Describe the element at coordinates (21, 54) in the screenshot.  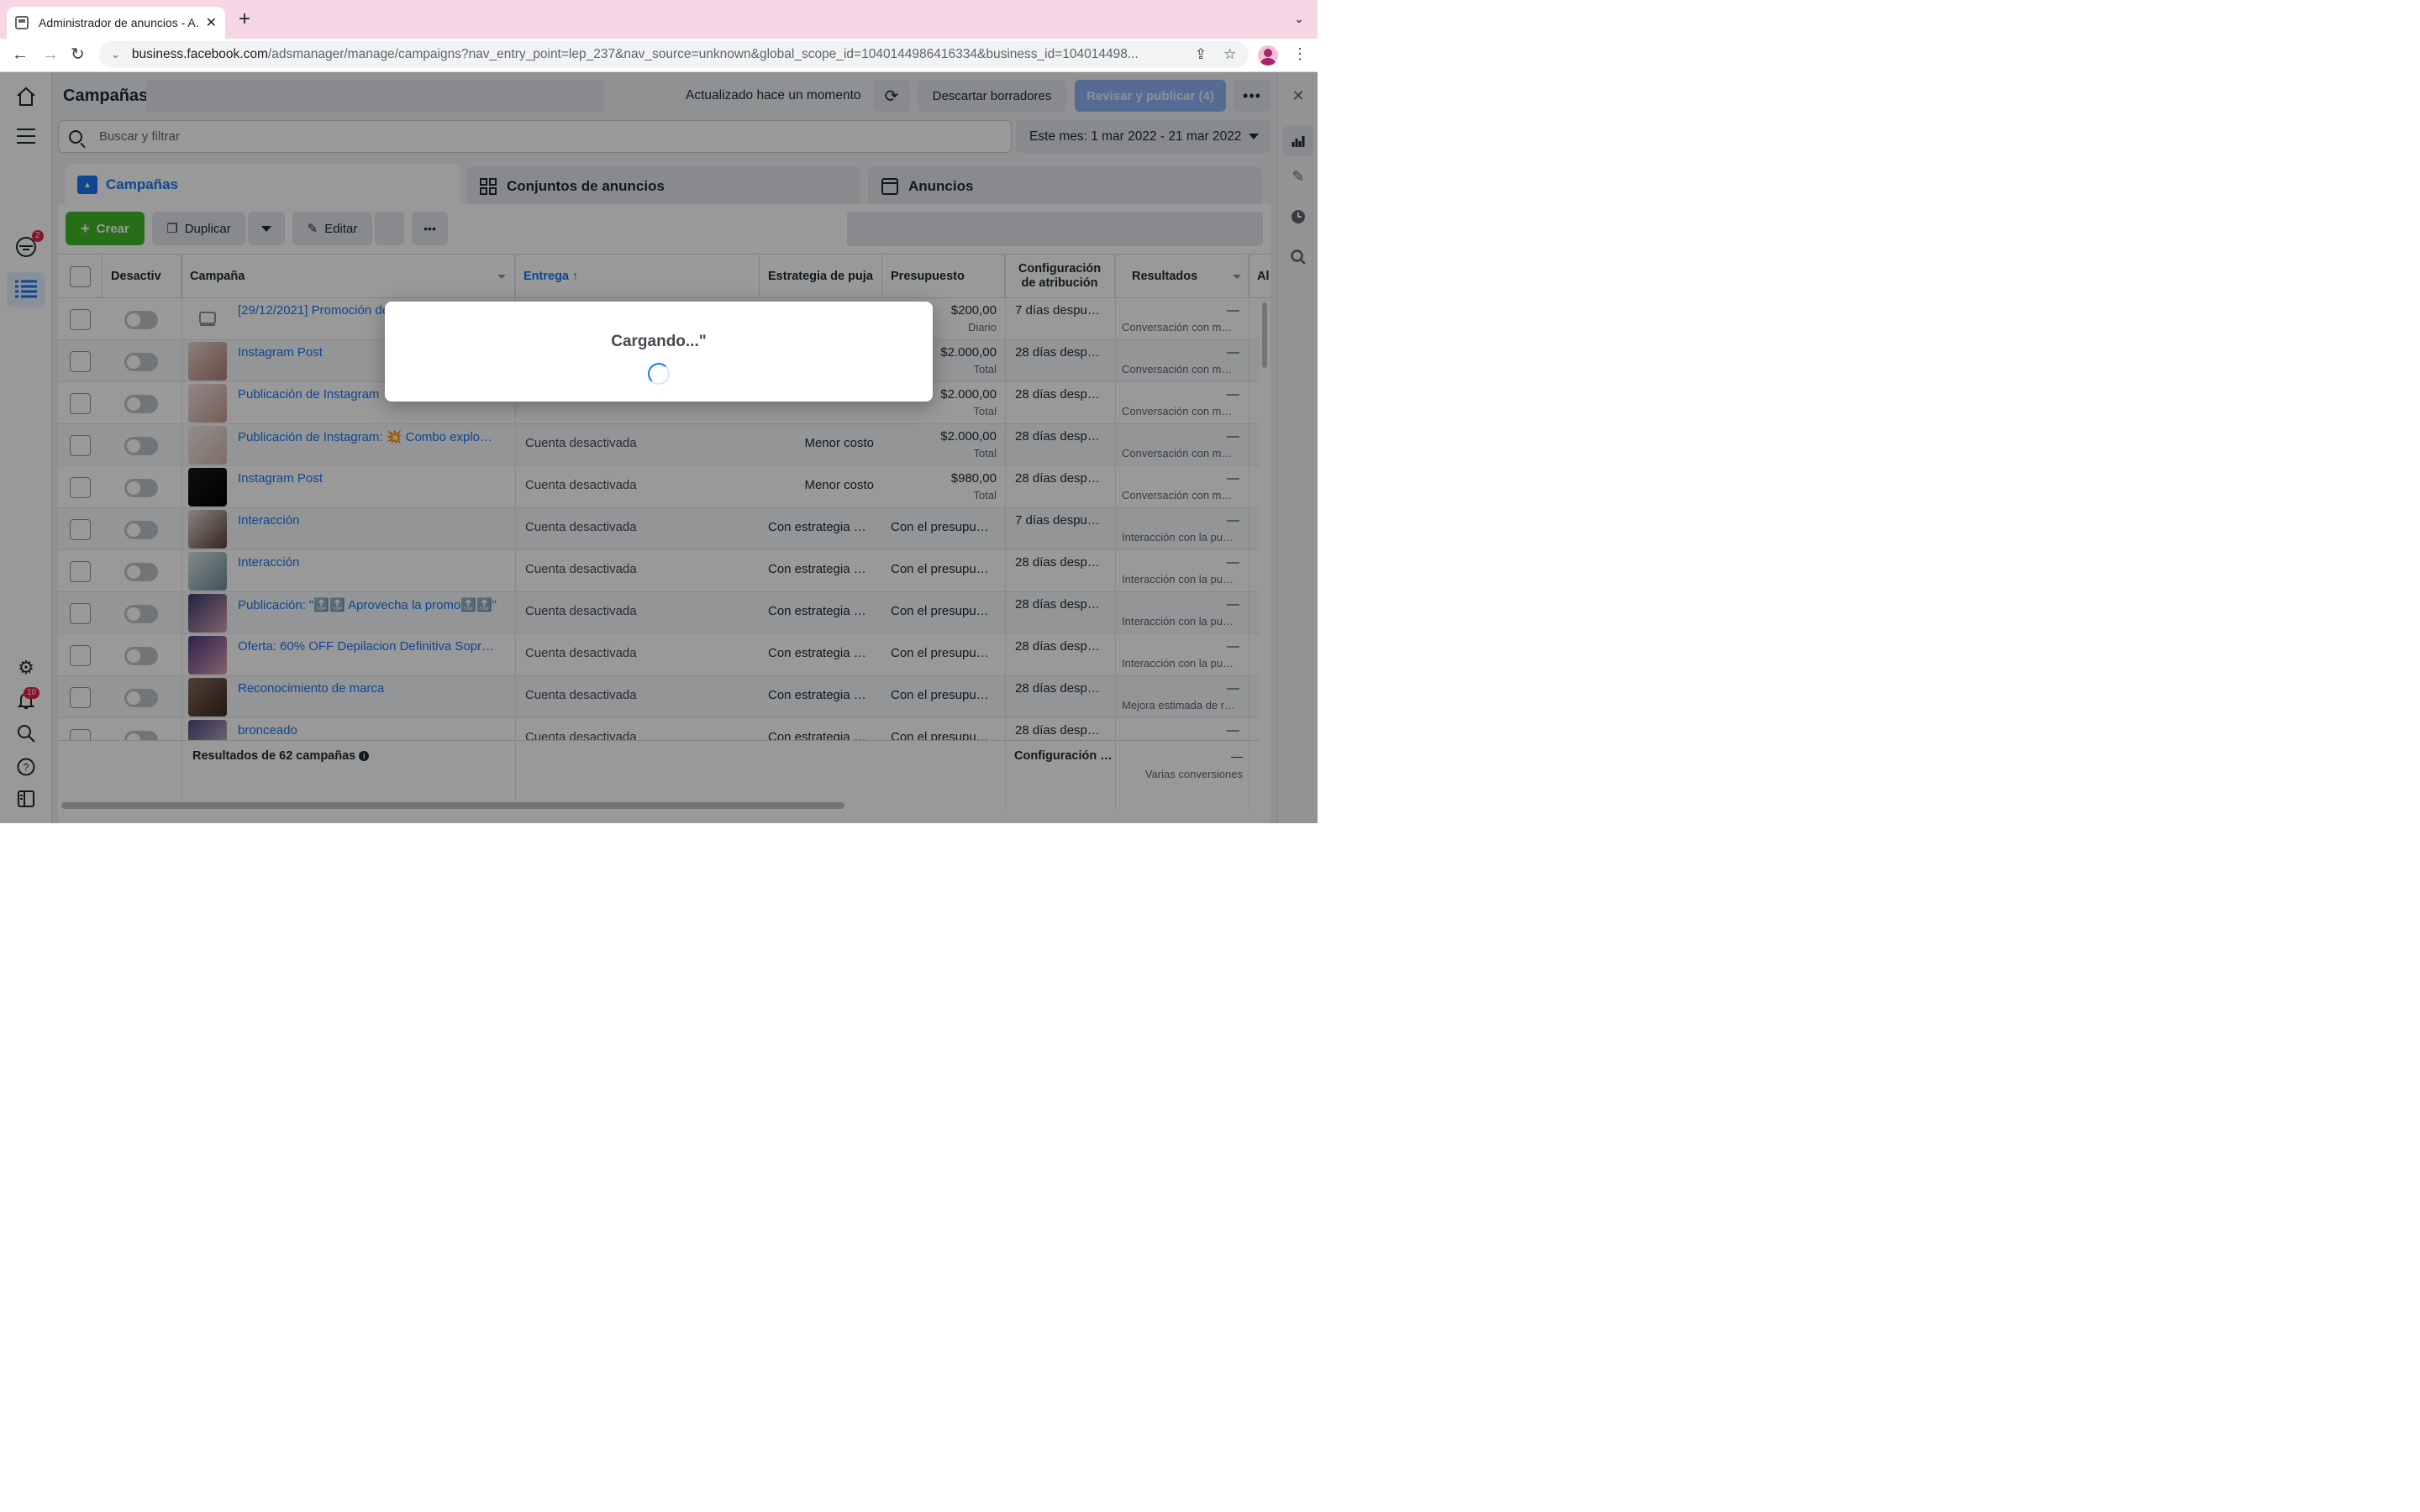
I see `back-arrow-icon: ←` at that location.